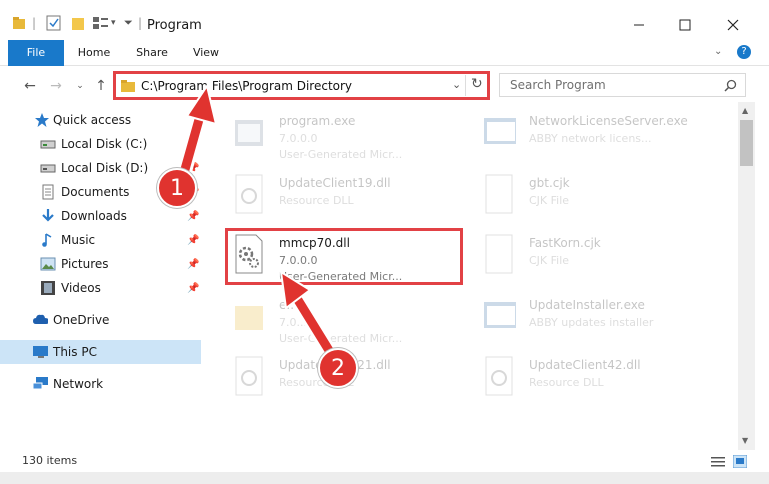 This screenshot has width=769, height=484. What do you see at coordinates (50, 460) in the screenshot?
I see `item-count: 130 items` at bounding box center [50, 460].